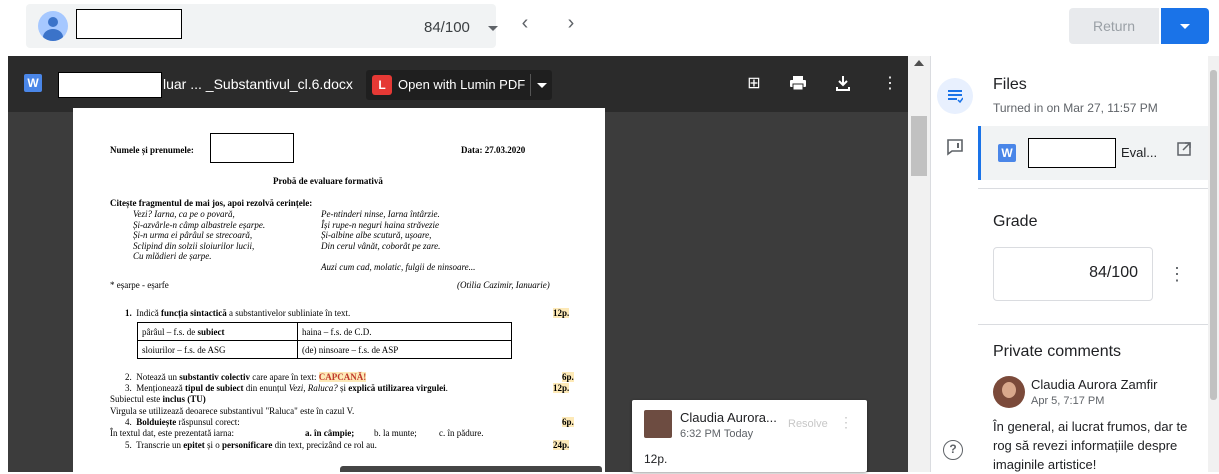 This screenshot has height=474, width=1219. Describe the element at coordinates (568, 422) in the screenshot. I see `question-4-points: 6p.` at that location.